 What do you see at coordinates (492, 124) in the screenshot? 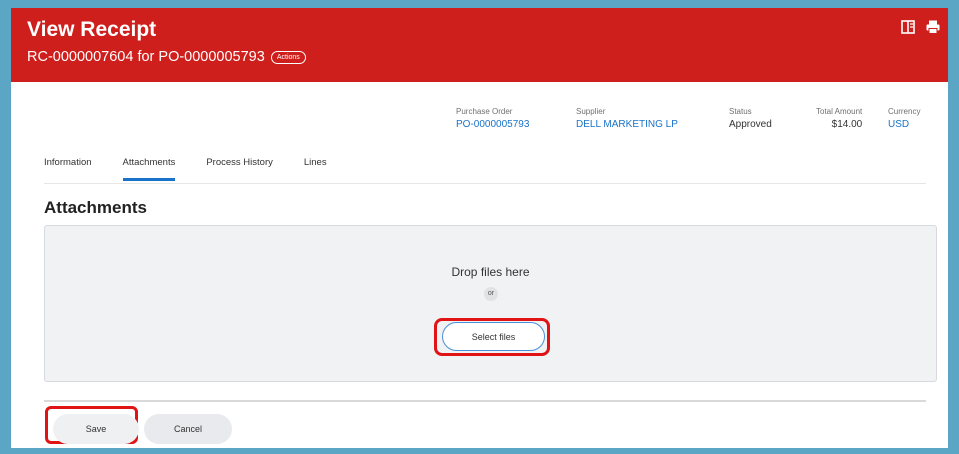
I see `purchase-order-link: PO-0000005793` at bounding box center [492, 124].